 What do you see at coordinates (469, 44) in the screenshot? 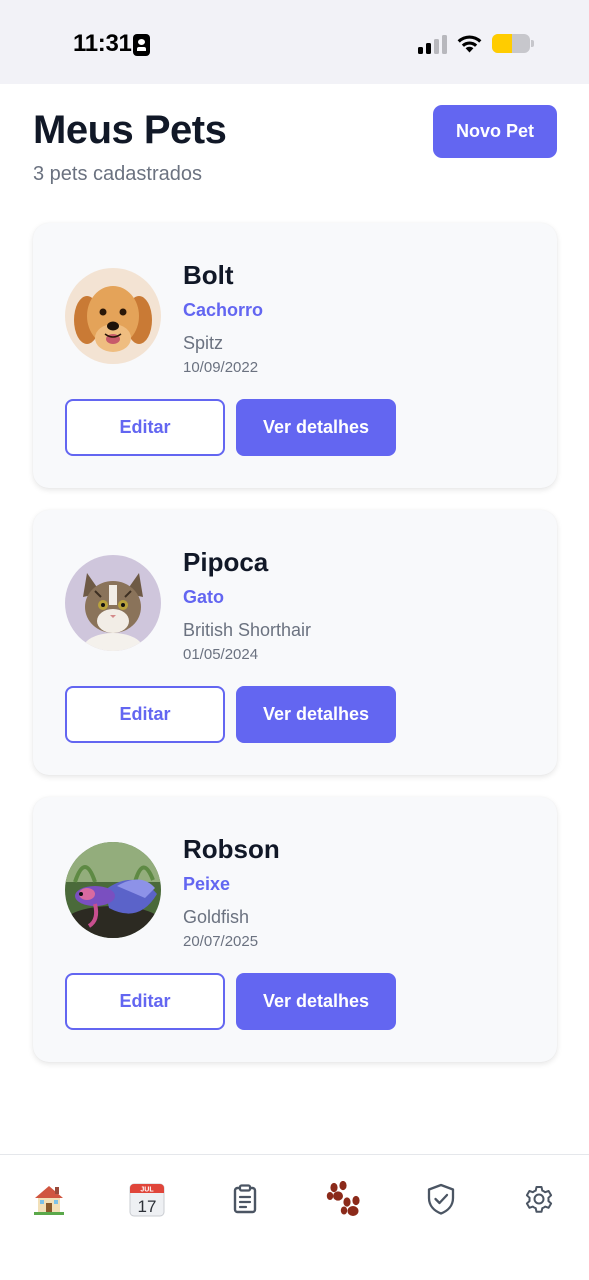
I see `wifi-icon` at bounding box center [469, 44].